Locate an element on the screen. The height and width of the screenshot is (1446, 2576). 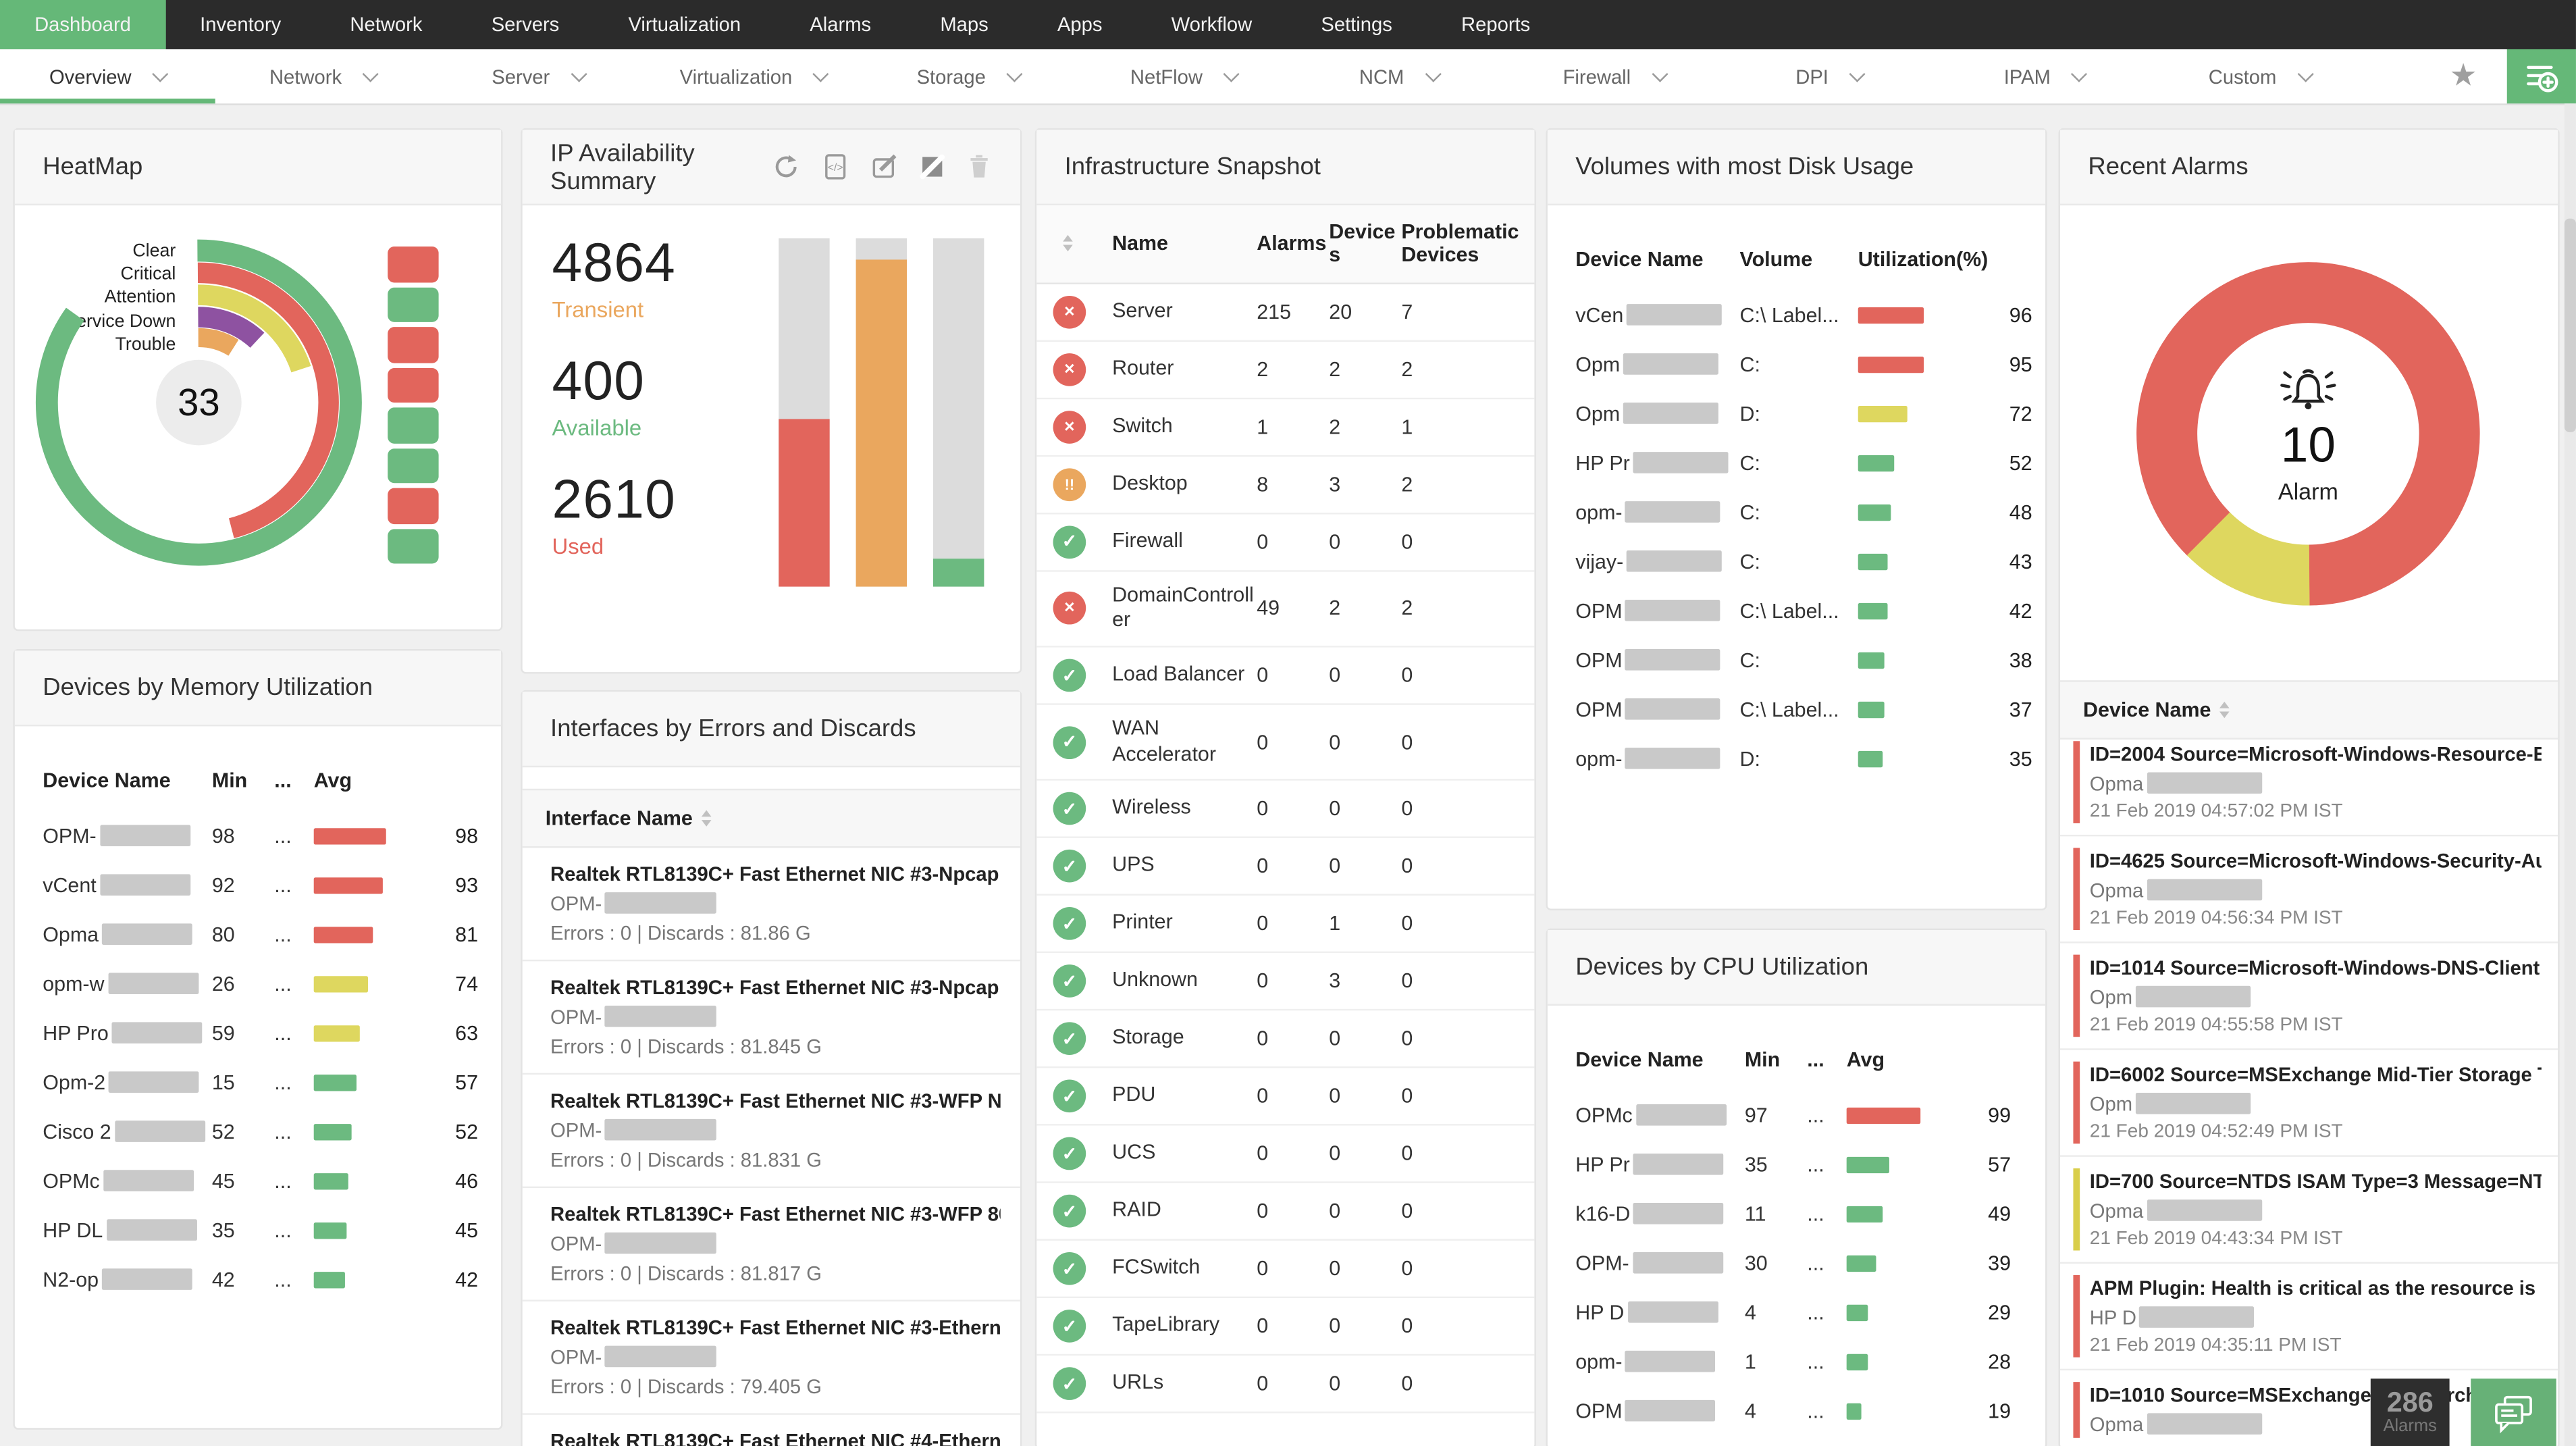
memory-row-9: N2-op 42... 42 is located at coordinates (258, 1280).